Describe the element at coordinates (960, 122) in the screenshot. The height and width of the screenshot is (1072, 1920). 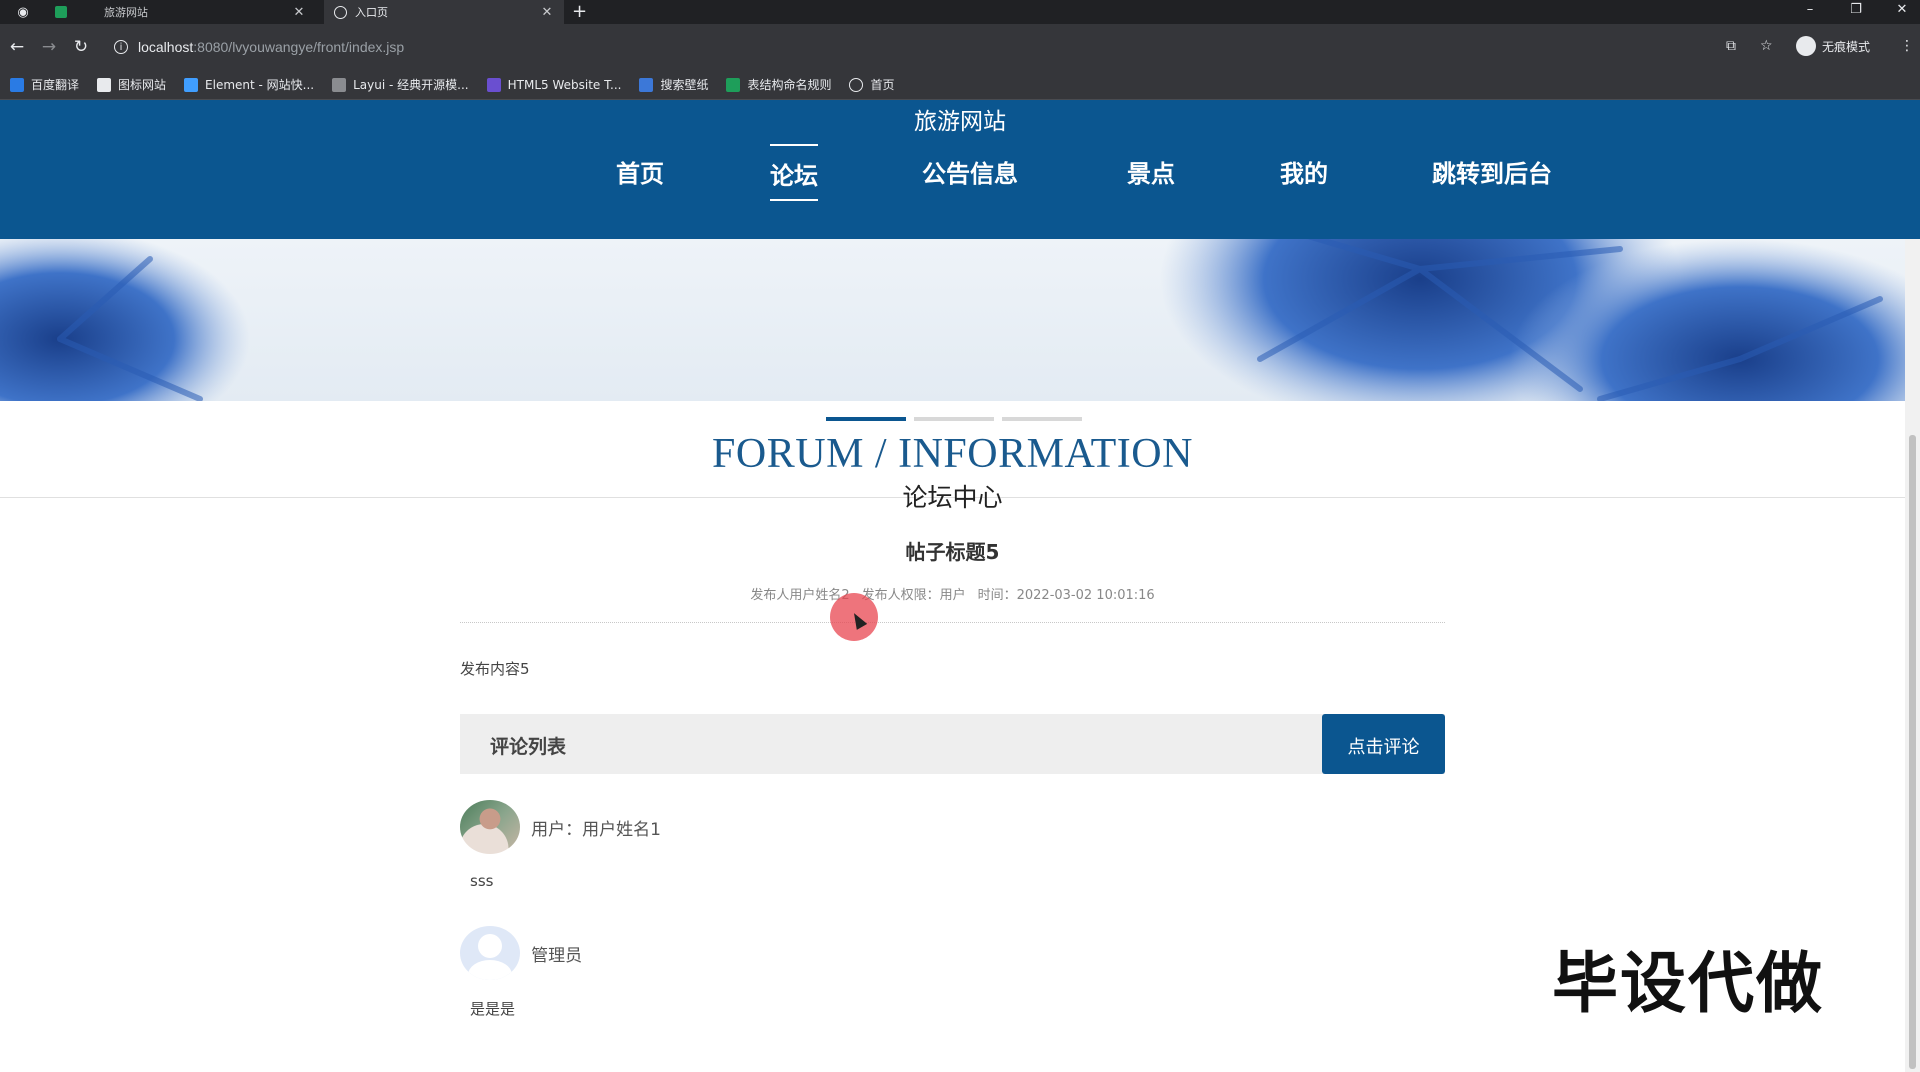
I see `site-title: 旅游网站` at that location.